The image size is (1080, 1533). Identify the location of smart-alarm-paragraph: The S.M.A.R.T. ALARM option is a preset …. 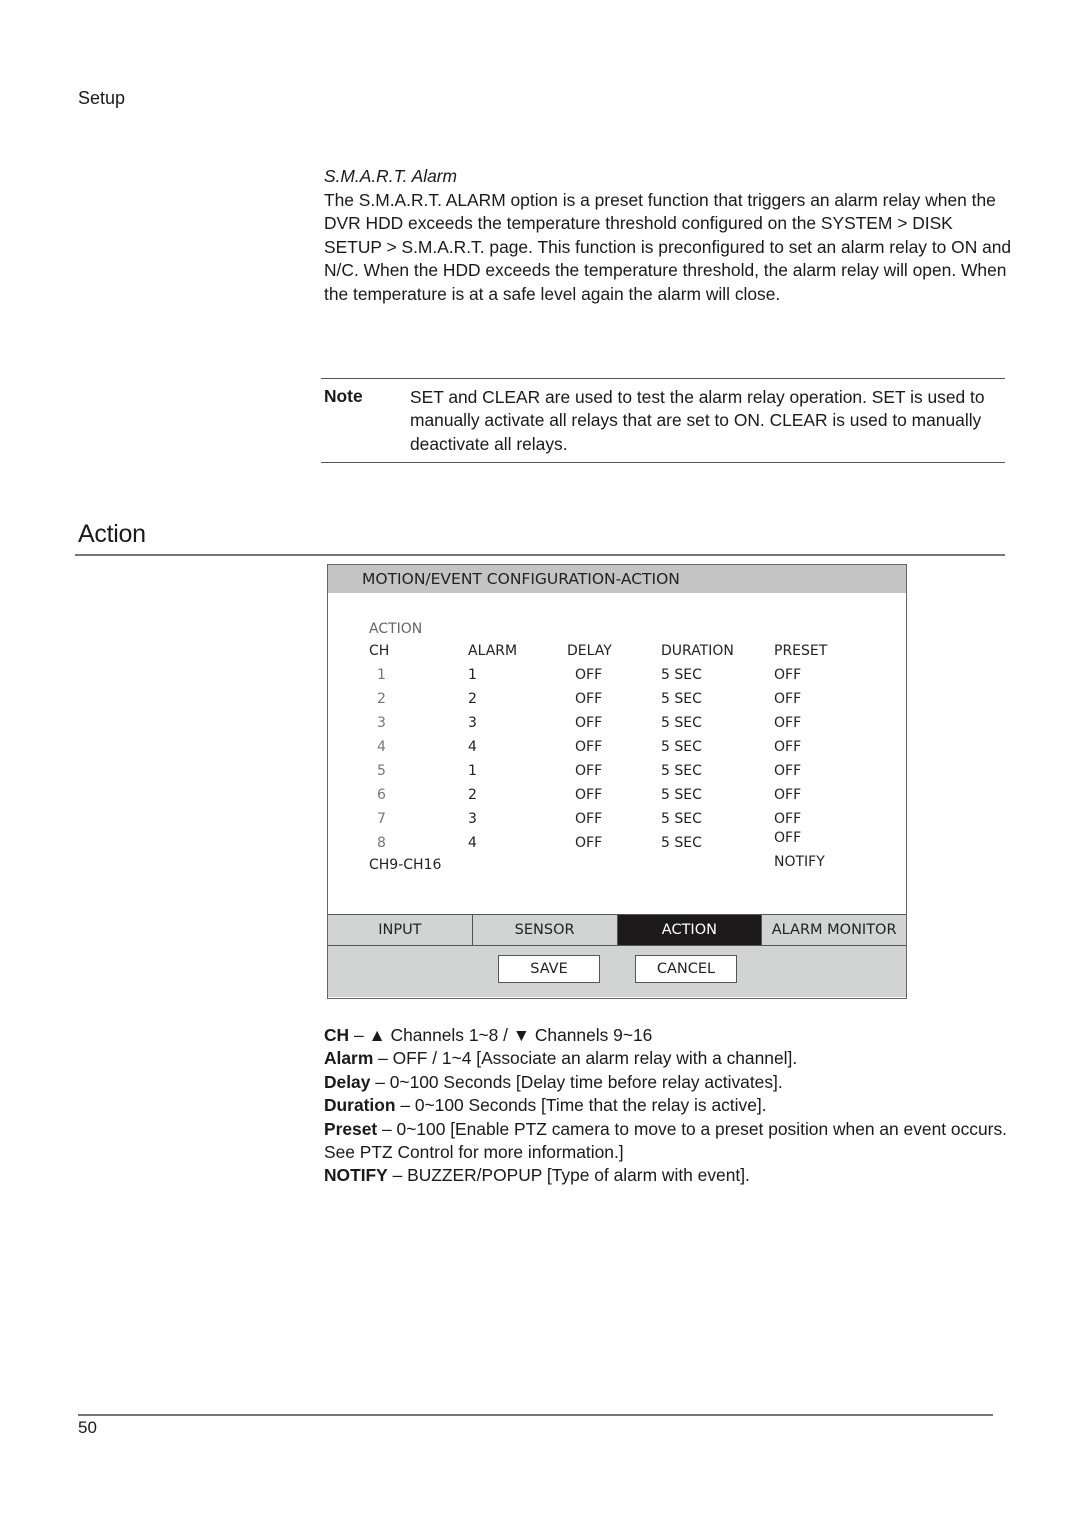
(668, 247).